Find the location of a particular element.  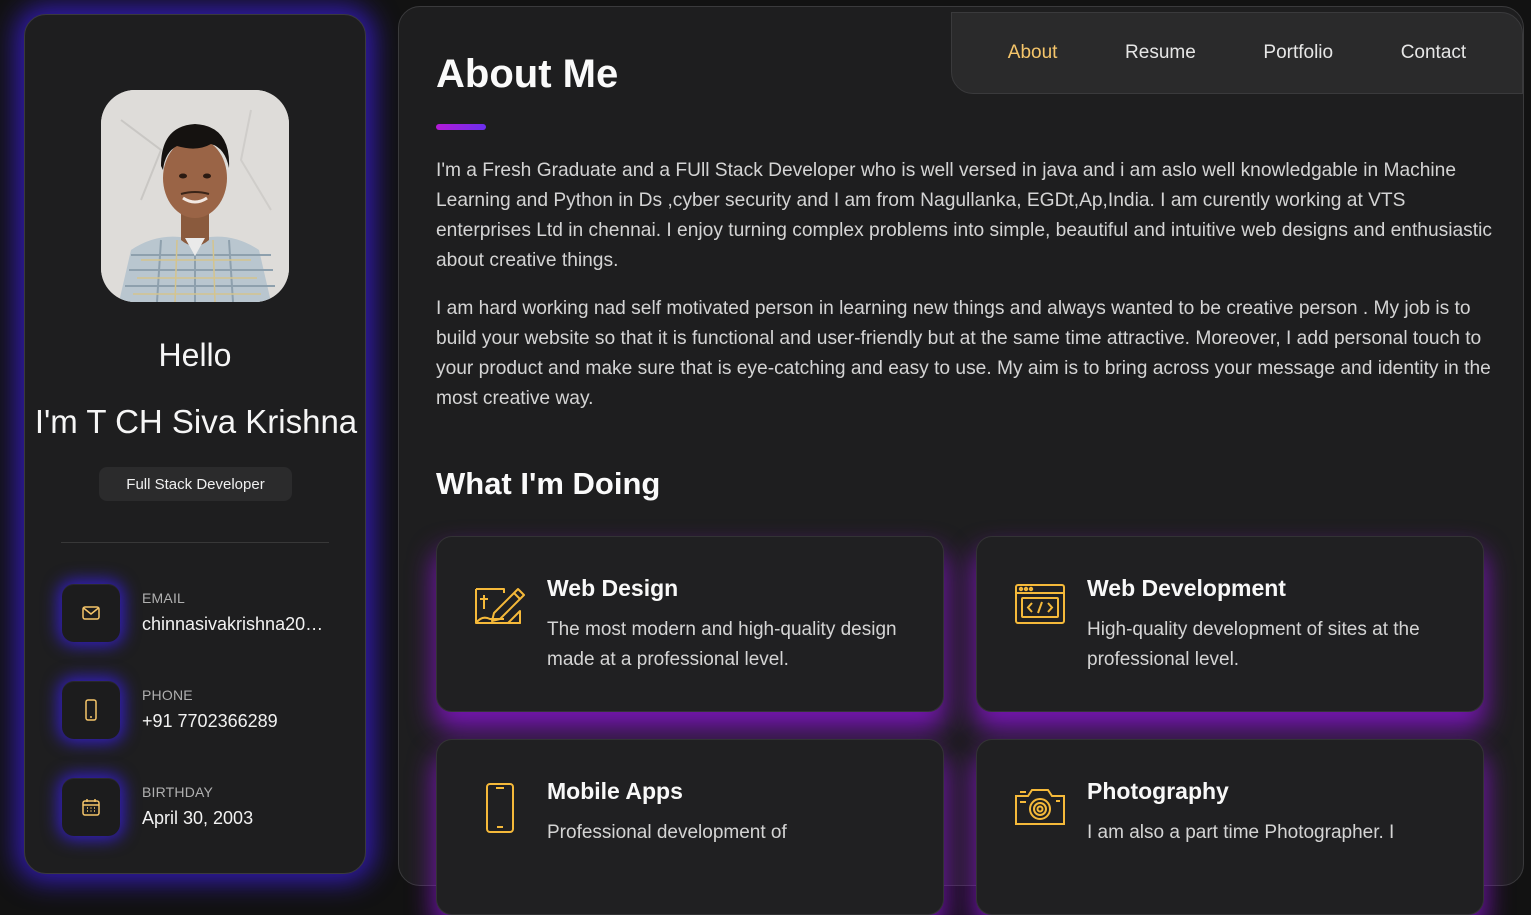

phone-value: +91 7702366289 is located at coordinates (242, 721).